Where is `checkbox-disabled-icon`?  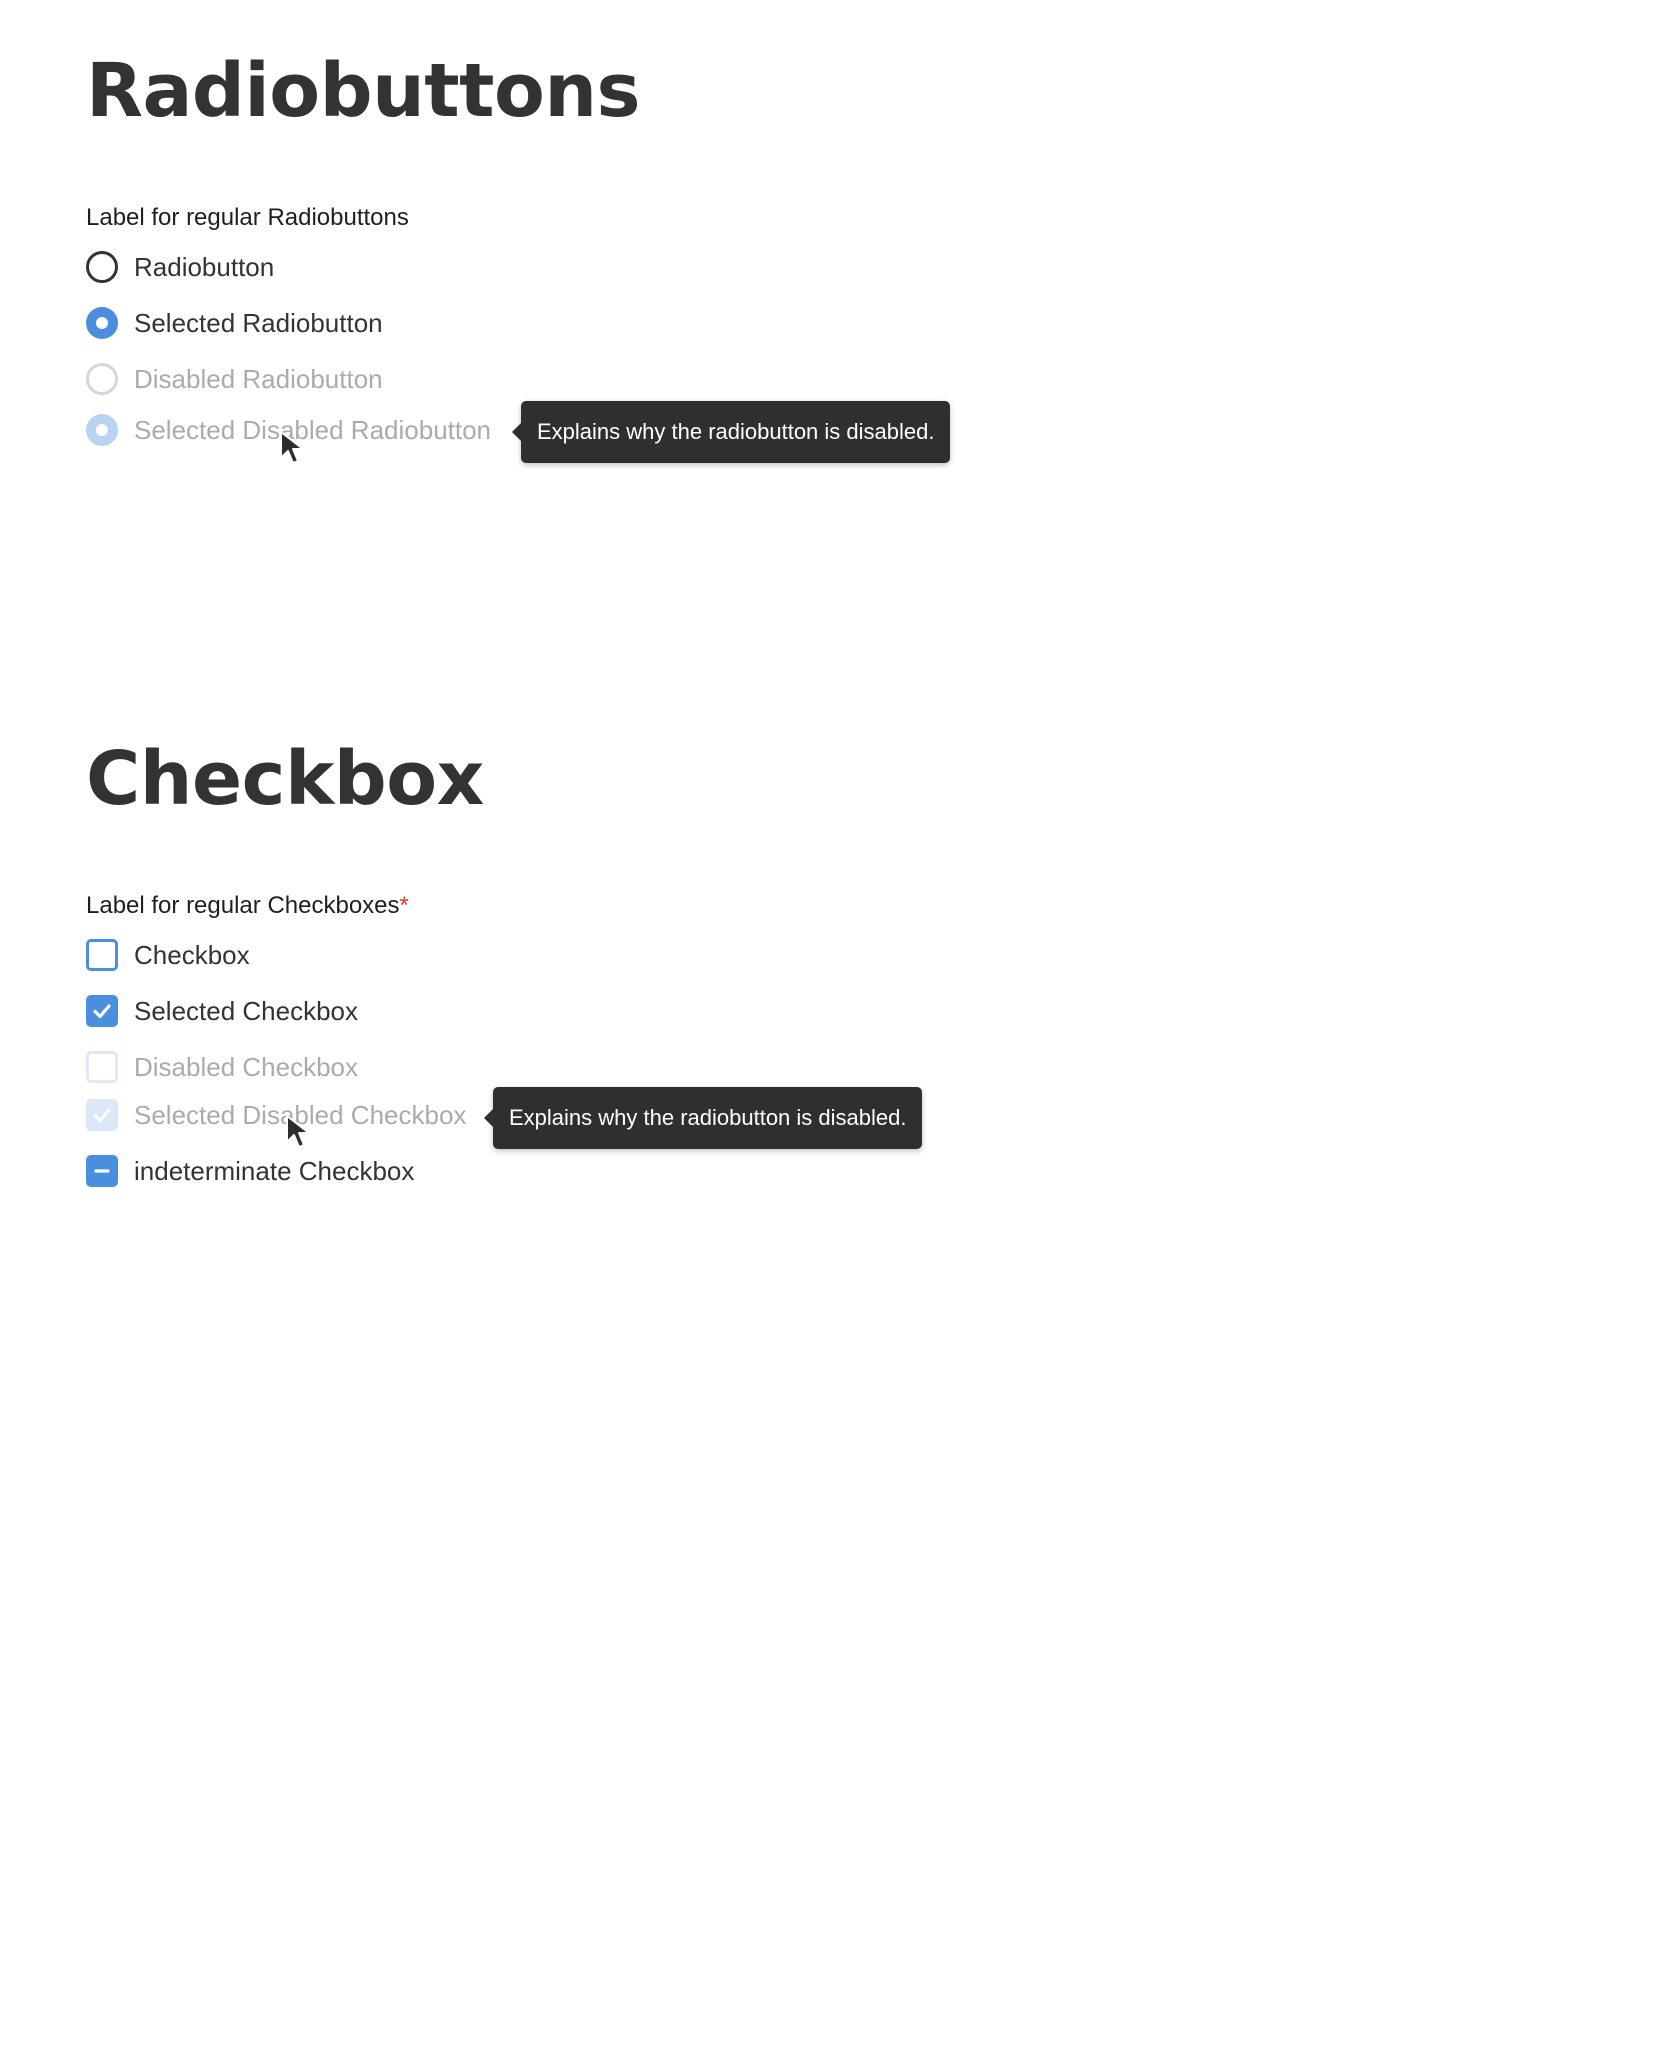 checkbox-disabled-icon is located at coordinates (102, 1067).